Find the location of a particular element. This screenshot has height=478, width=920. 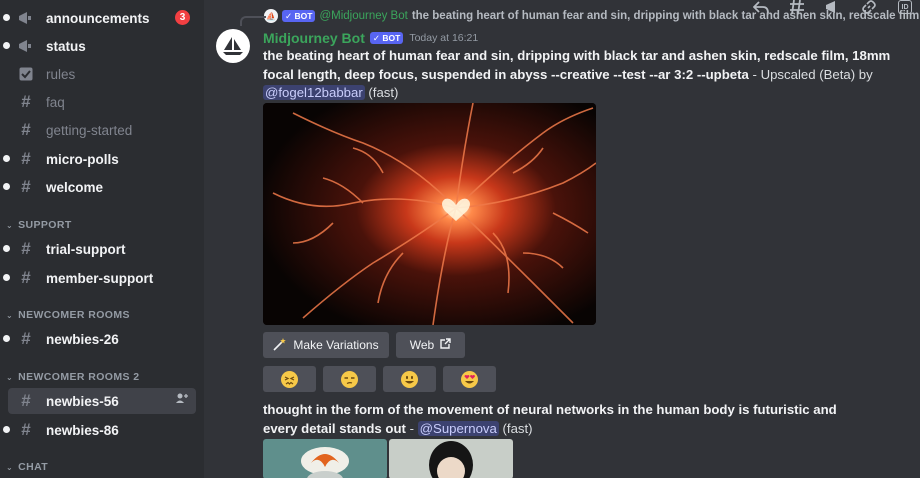

channel-label: newbies-26 is located at coordinates (82, 339).